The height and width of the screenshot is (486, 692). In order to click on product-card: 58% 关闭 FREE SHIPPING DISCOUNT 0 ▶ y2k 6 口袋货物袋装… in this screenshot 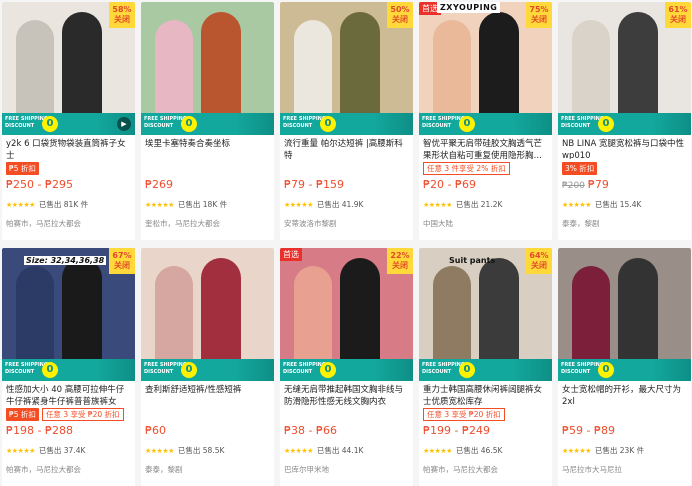, I will do `click(68, 121)`.